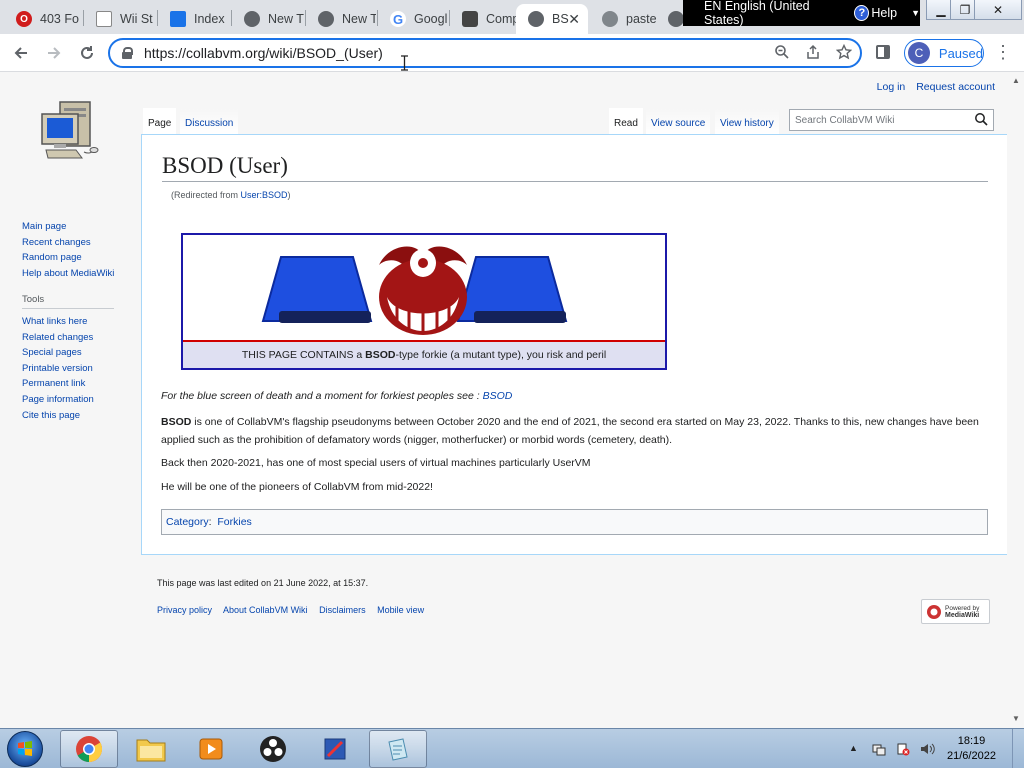 The width and height of the screenshot is (1024, 768). I want to click on browser-tab: Index, so click(194, 19).